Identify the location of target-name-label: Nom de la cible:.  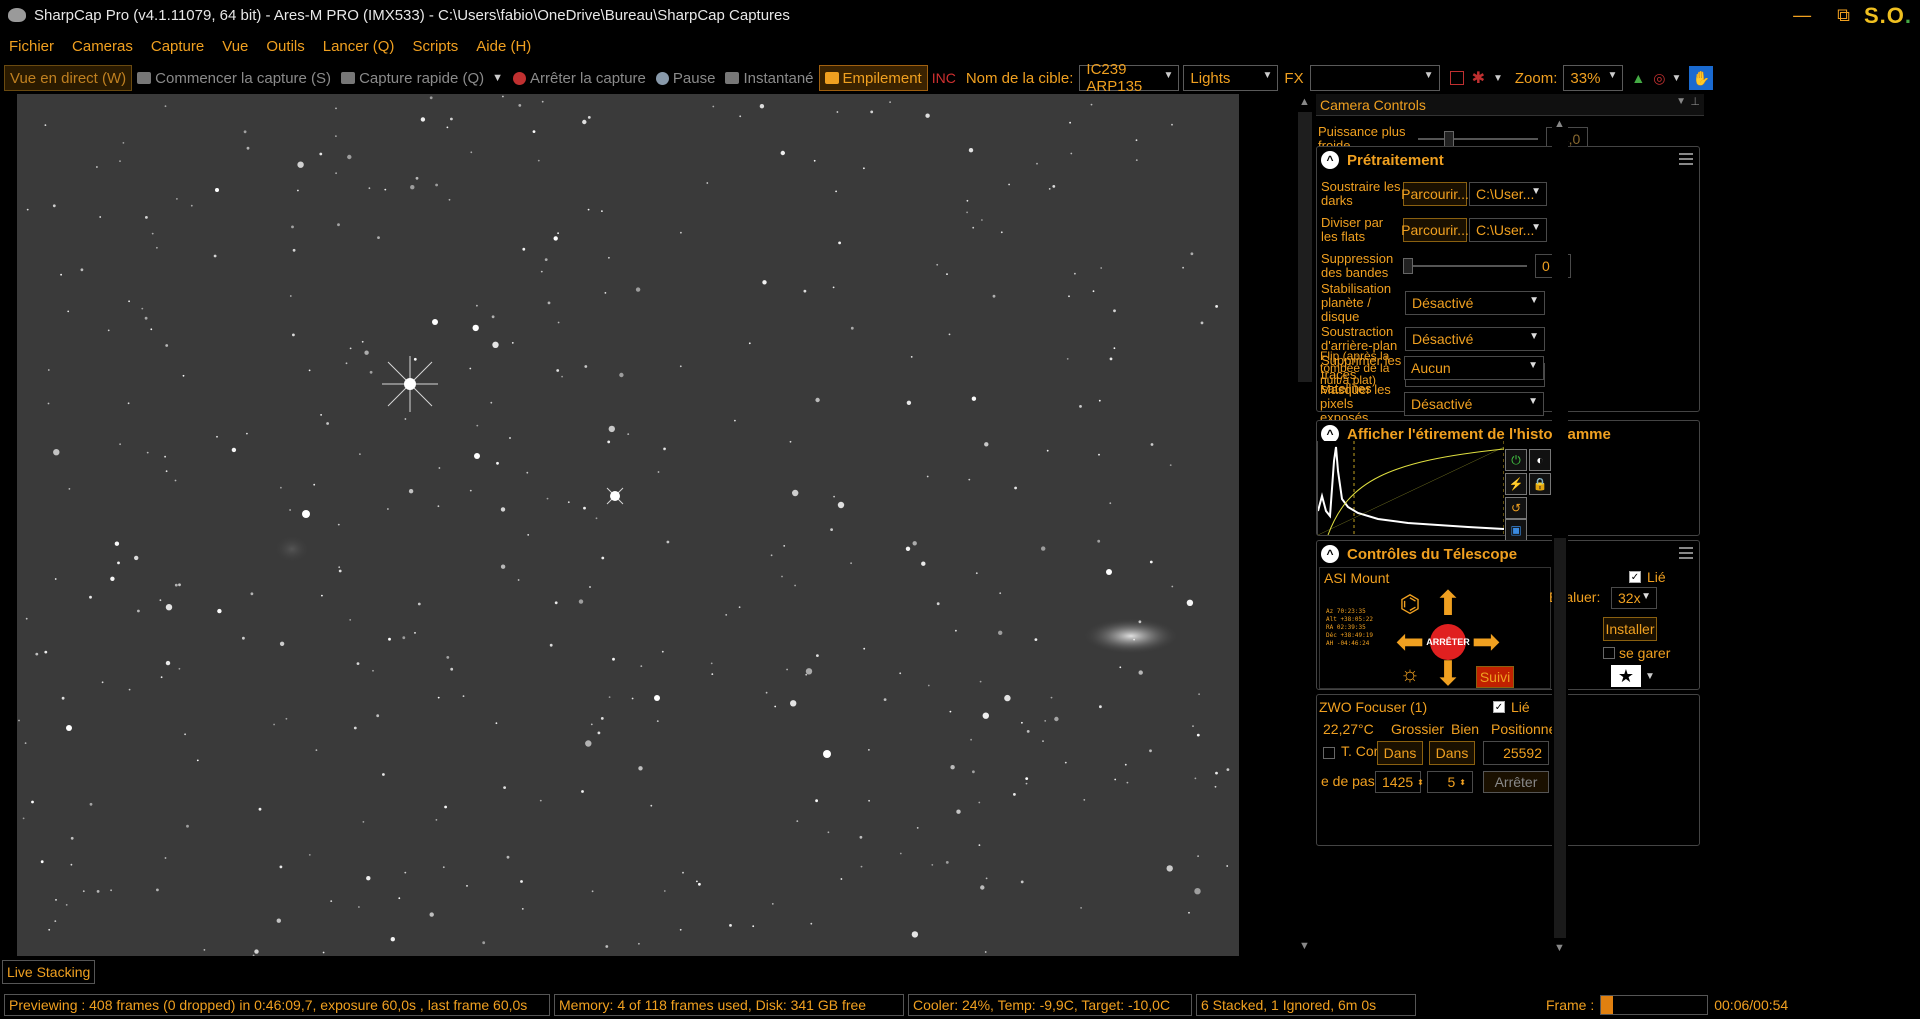
(1019, 78).